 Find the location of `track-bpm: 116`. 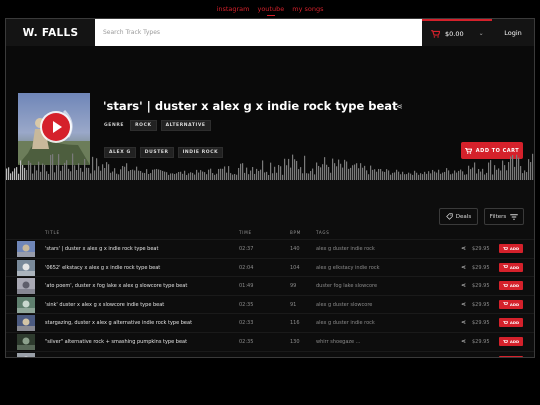

track-bpm: 116 is located at coordinates (295, 323).